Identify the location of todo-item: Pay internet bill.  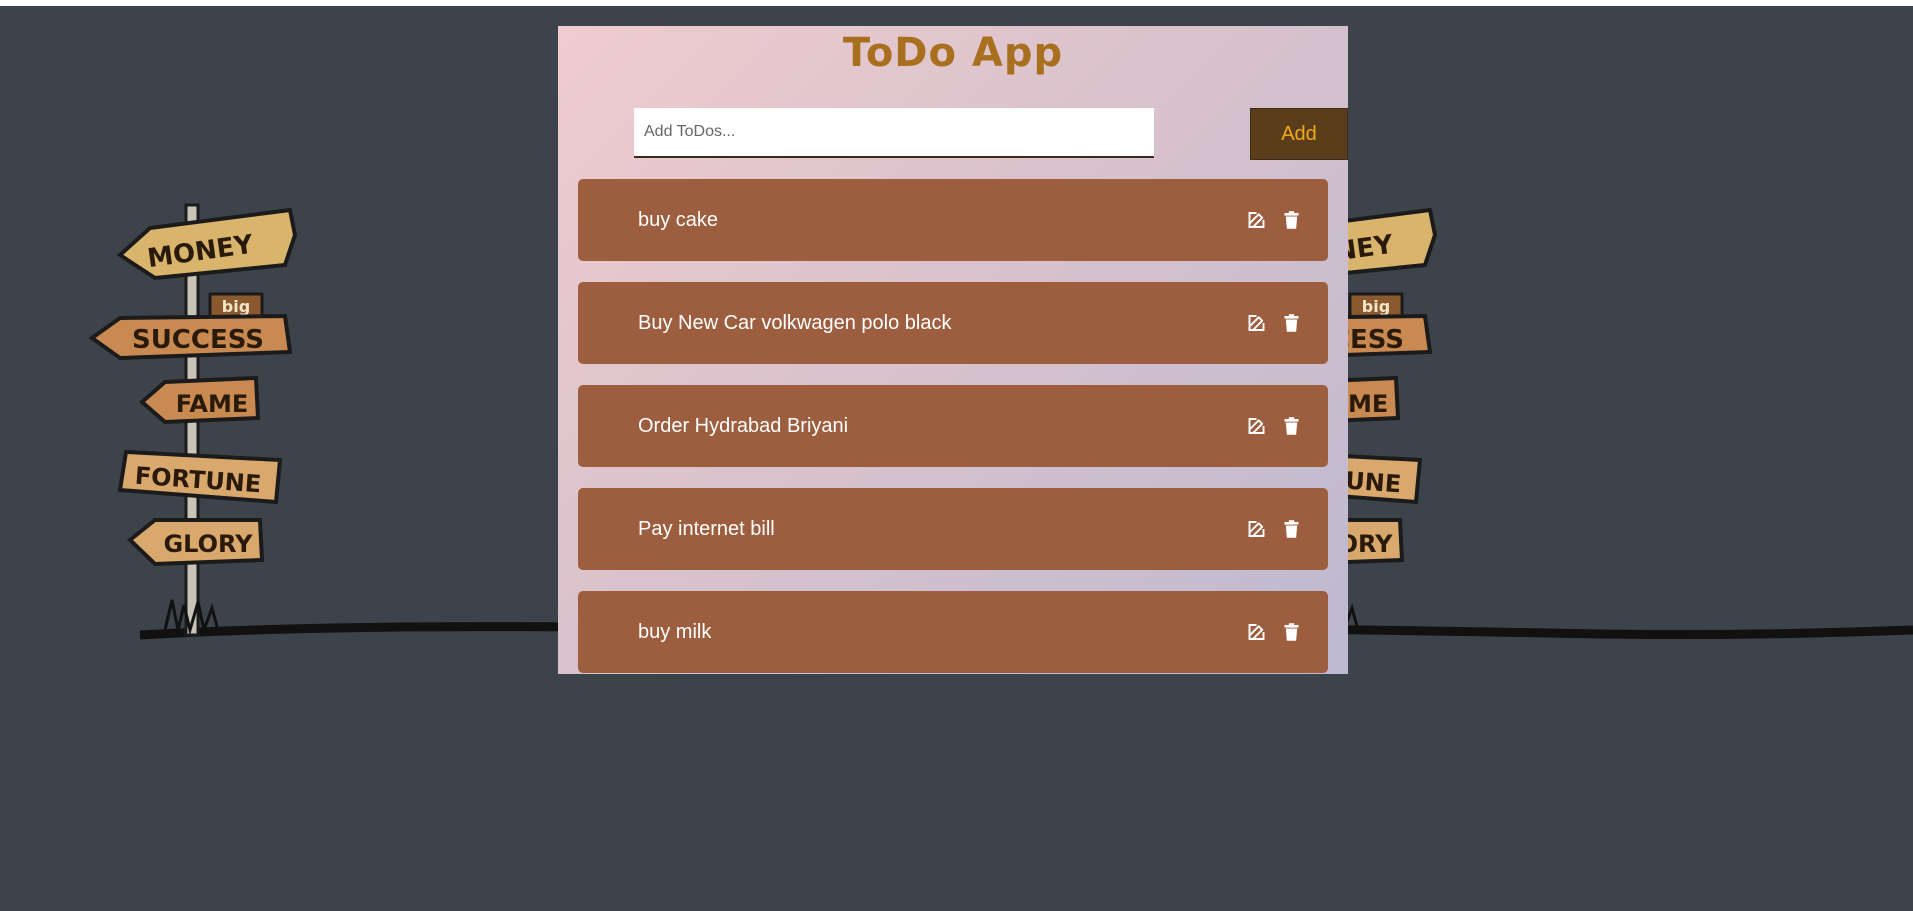
(953, 529).